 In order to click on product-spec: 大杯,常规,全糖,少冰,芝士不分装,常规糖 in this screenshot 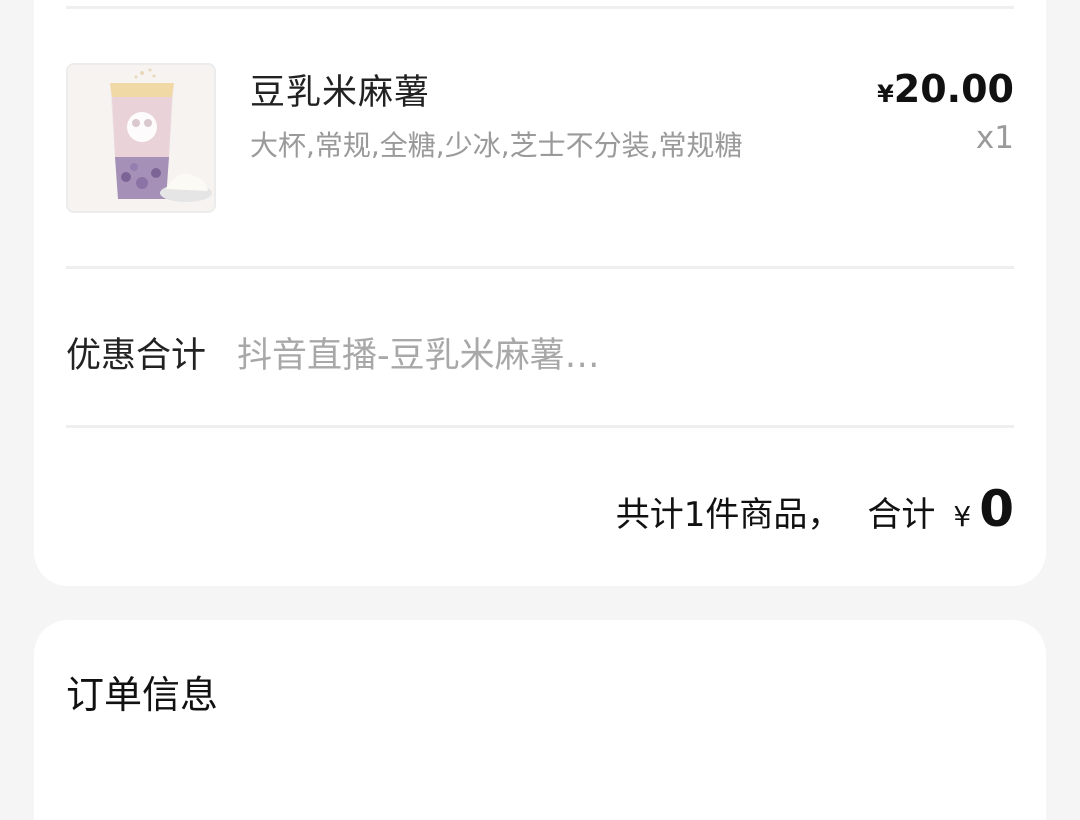, I will do `click(496, 145)`.